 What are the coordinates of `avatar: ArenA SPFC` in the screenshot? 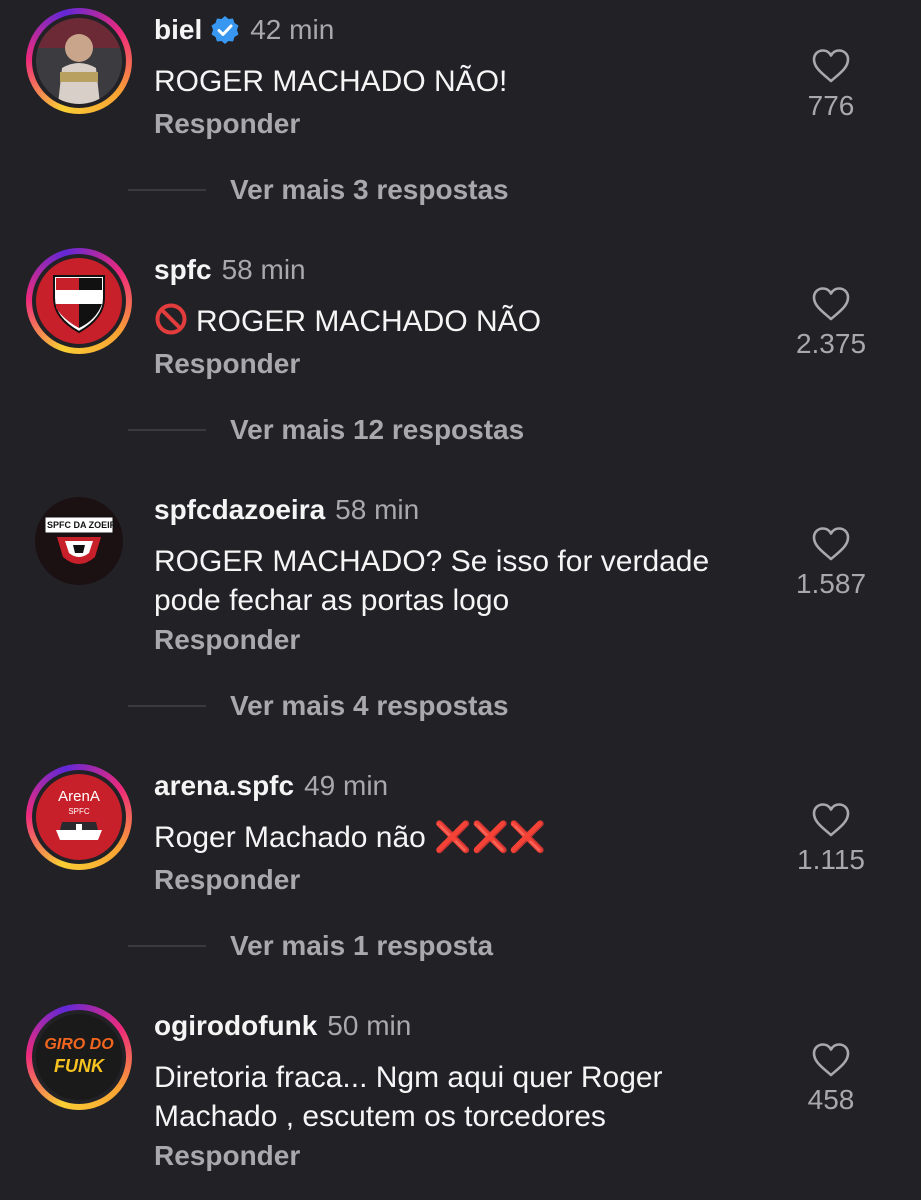 It's located at (79, 817).